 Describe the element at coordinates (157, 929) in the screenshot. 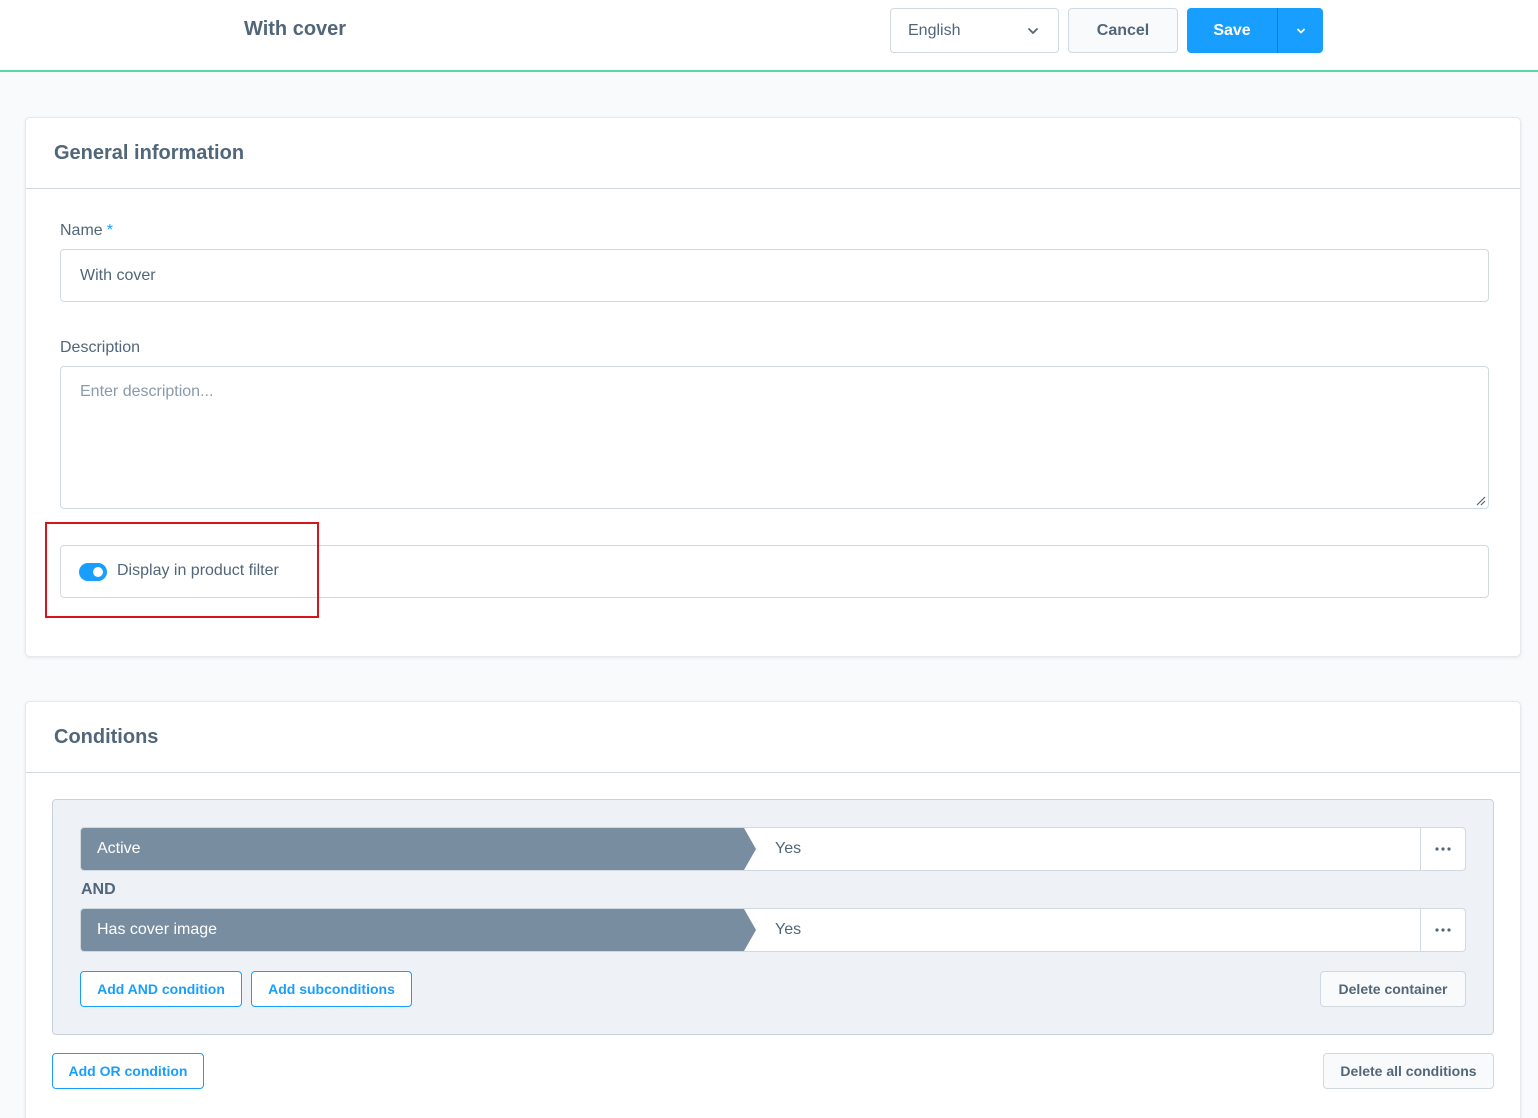

I see `condition-field-label: Has cover image` at that location.